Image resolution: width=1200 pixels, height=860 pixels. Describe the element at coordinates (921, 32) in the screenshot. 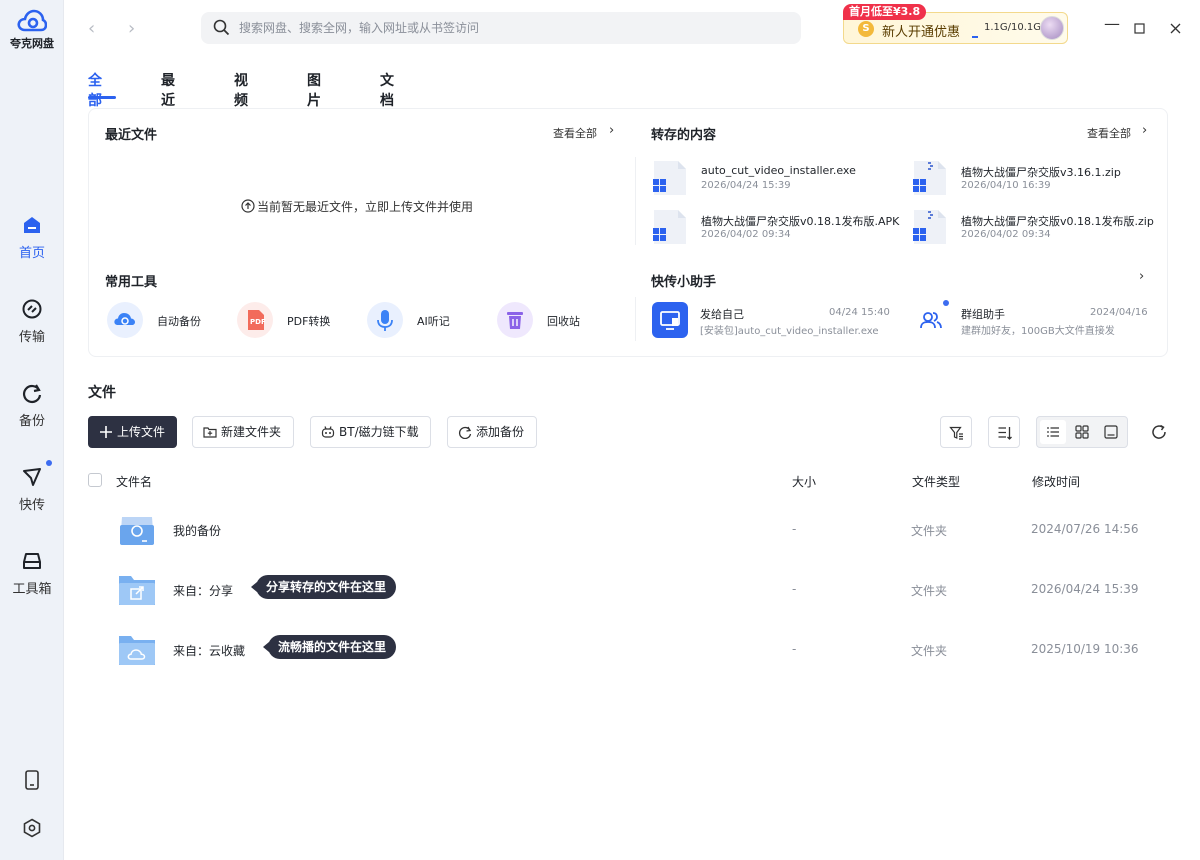

I see `vip-promo-text: 新人开通优惠` at that location.